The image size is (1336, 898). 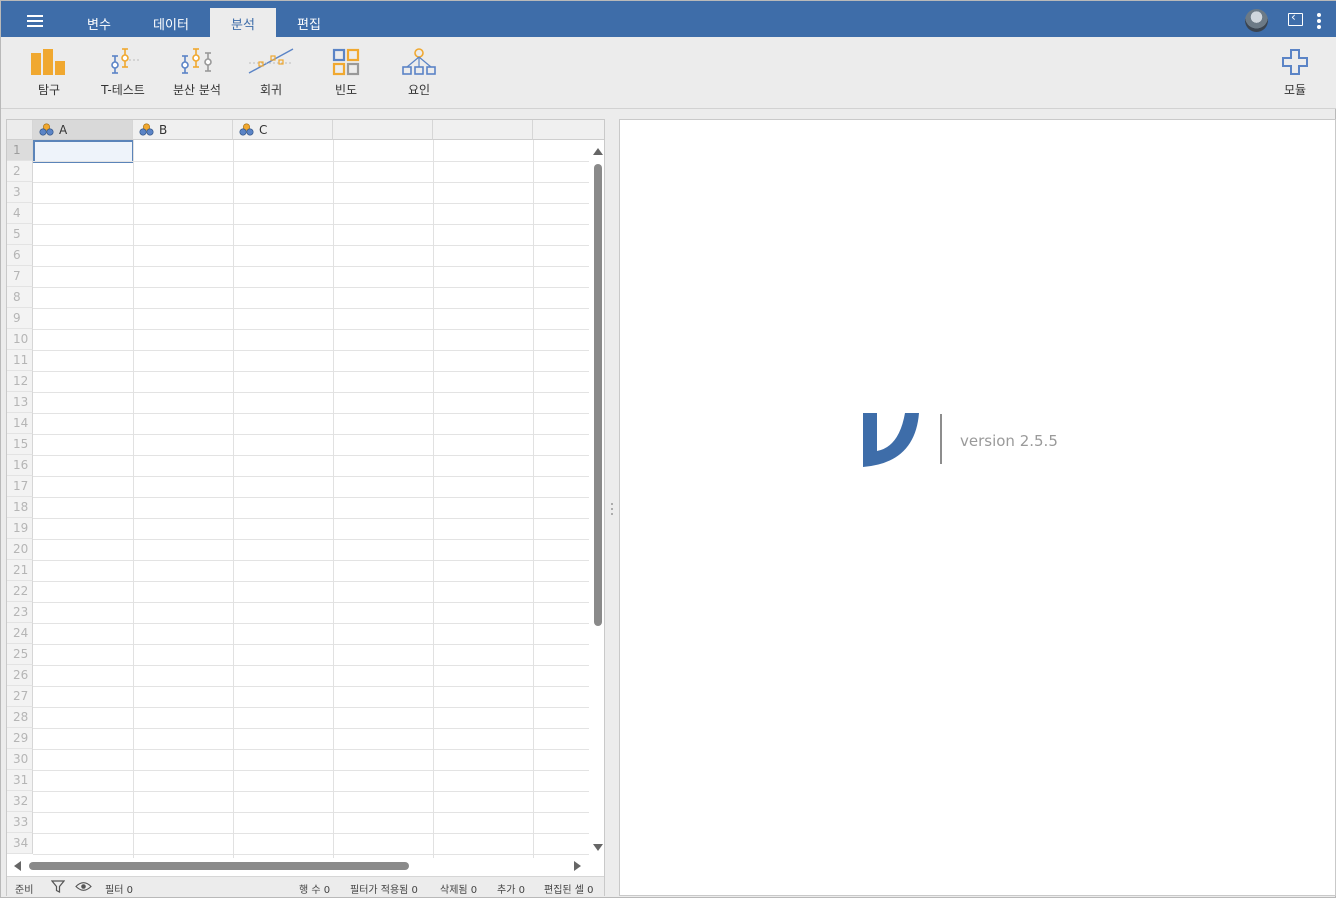 What do you see at coordinates (20, 738) in the screenshot?
I see `row-header: 29` at bounding box center [20, 738].